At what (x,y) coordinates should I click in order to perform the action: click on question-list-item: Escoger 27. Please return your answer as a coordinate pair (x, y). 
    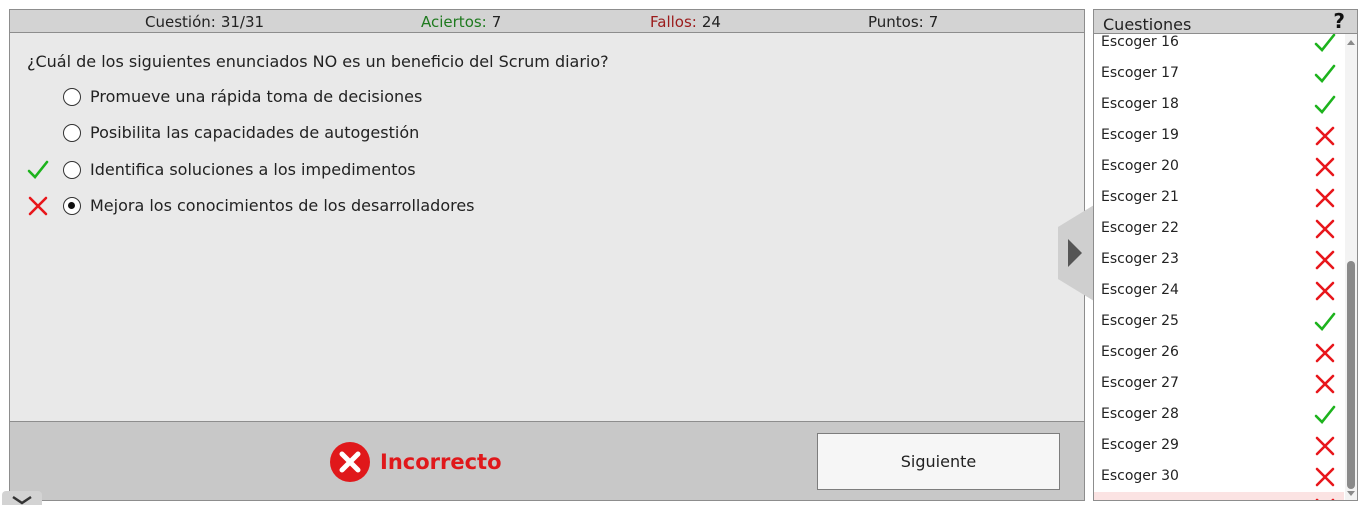
    Looking at the image, I should click on (1219, 383).